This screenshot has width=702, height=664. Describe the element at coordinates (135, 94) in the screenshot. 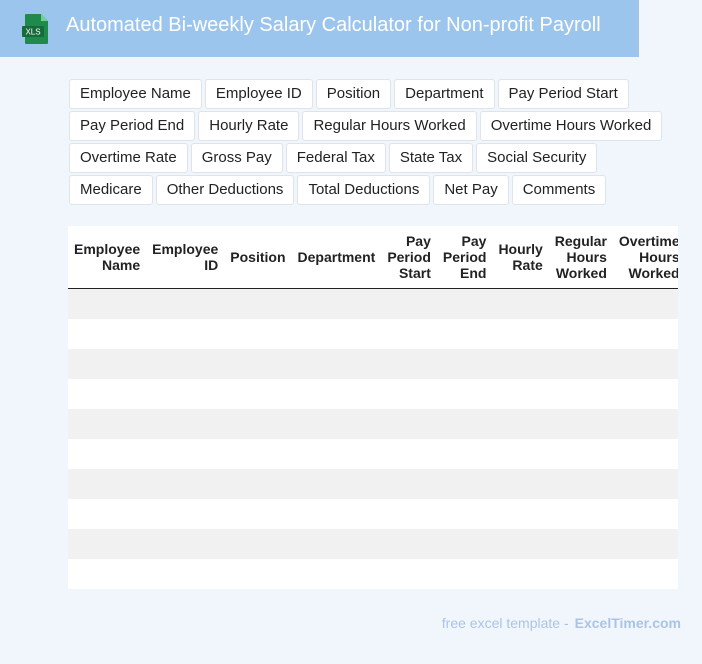

I see `column-tag: Employee Name` at that location.